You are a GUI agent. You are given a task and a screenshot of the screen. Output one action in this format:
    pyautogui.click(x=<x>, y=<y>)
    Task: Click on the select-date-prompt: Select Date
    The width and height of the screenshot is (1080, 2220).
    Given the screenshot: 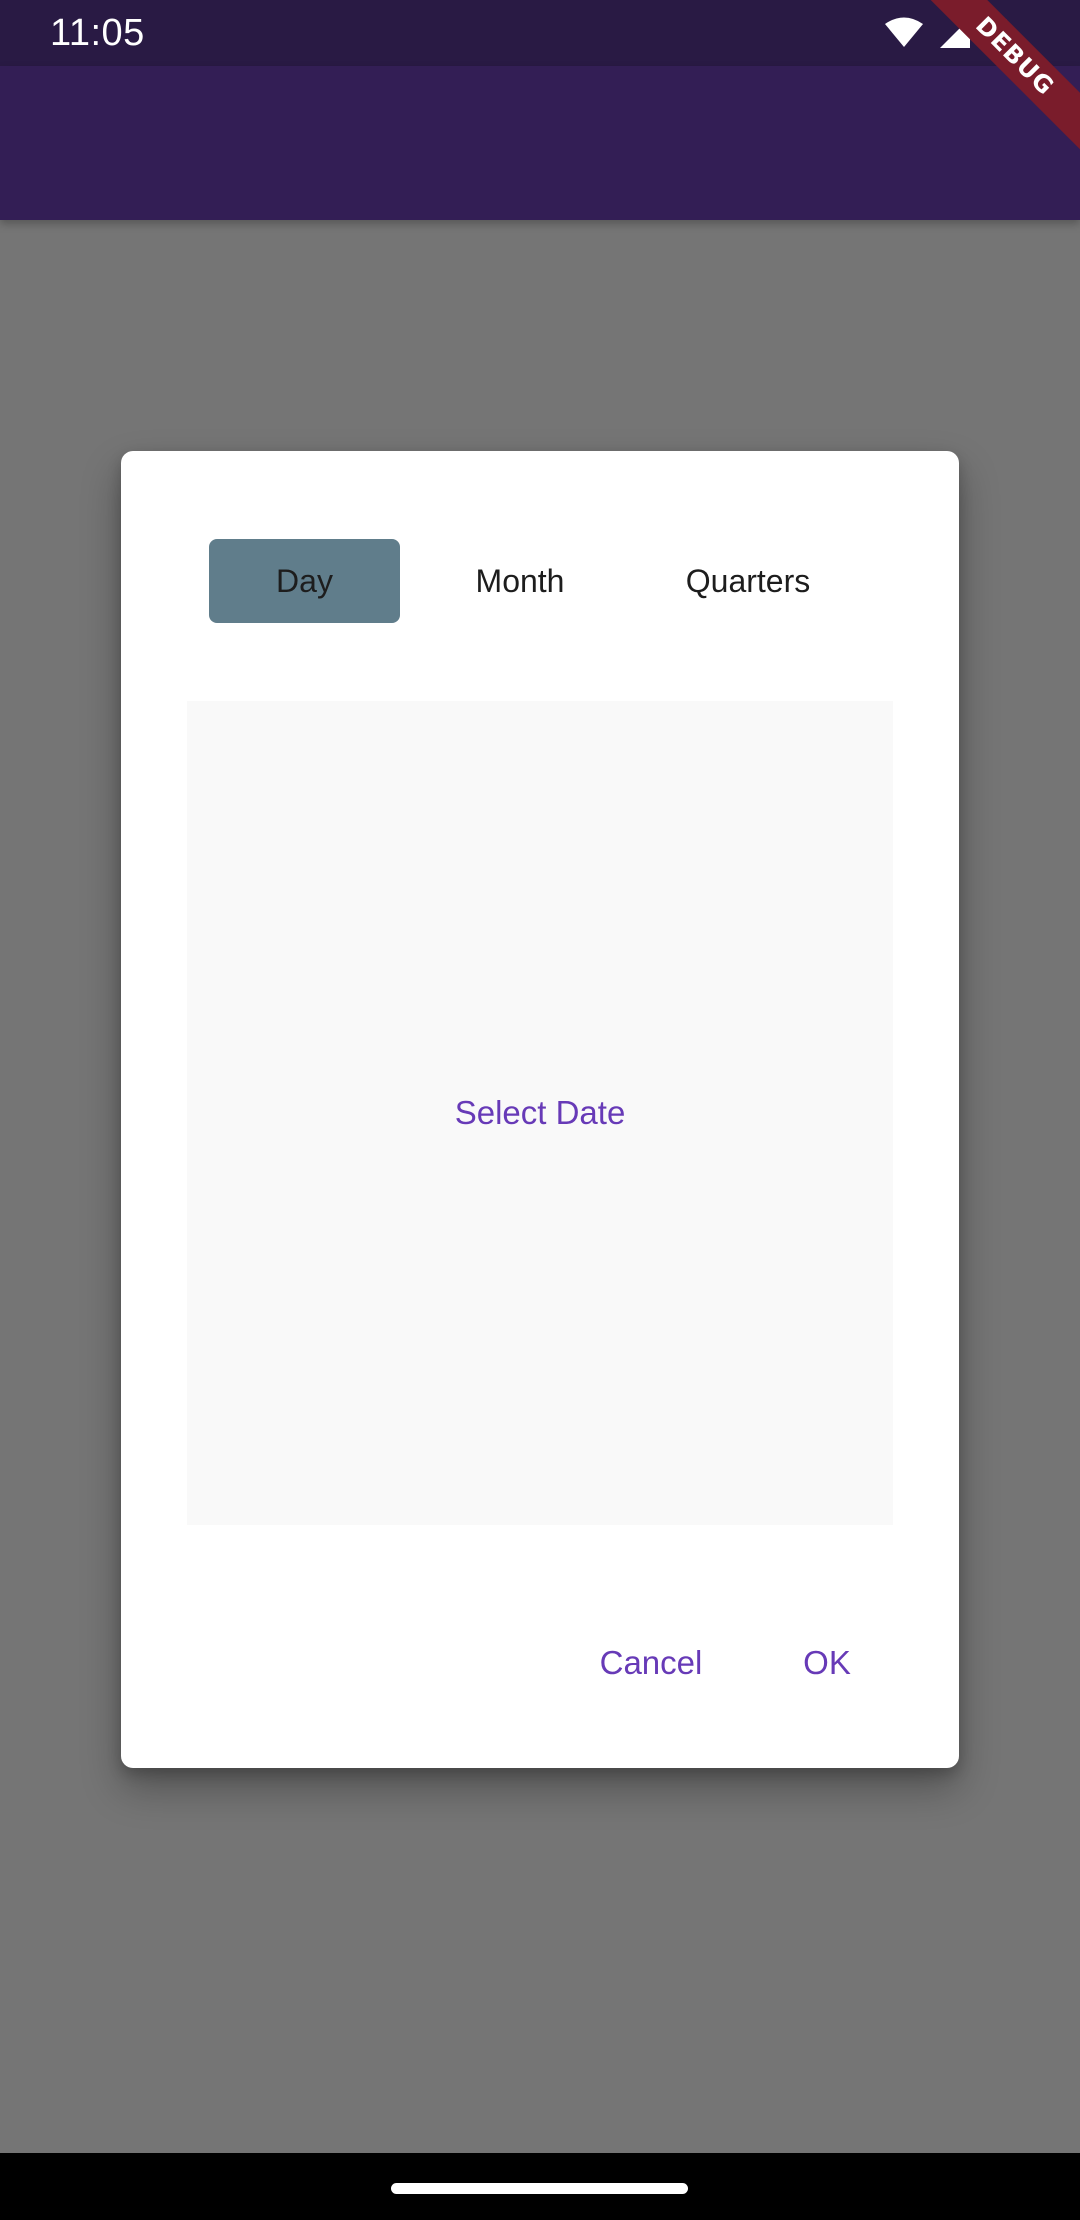 What is the action you would take?
    pyautogui.click(x=540, y=1113)
    